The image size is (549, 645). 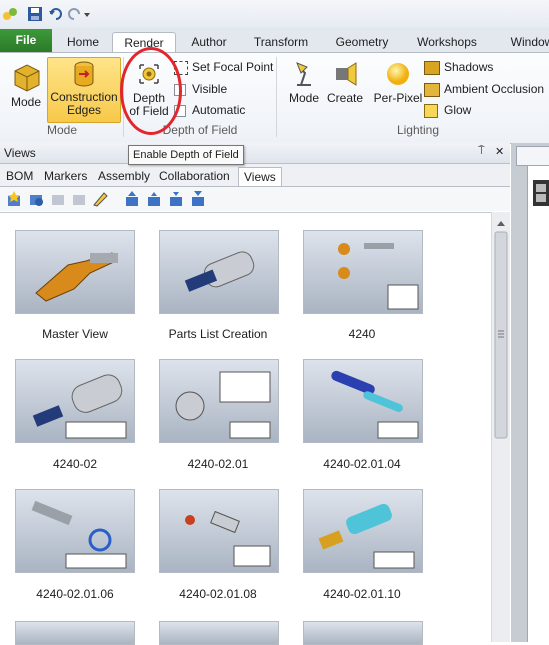 I want to click on view-label: Parts List Creation, so click(x=218, y=334).